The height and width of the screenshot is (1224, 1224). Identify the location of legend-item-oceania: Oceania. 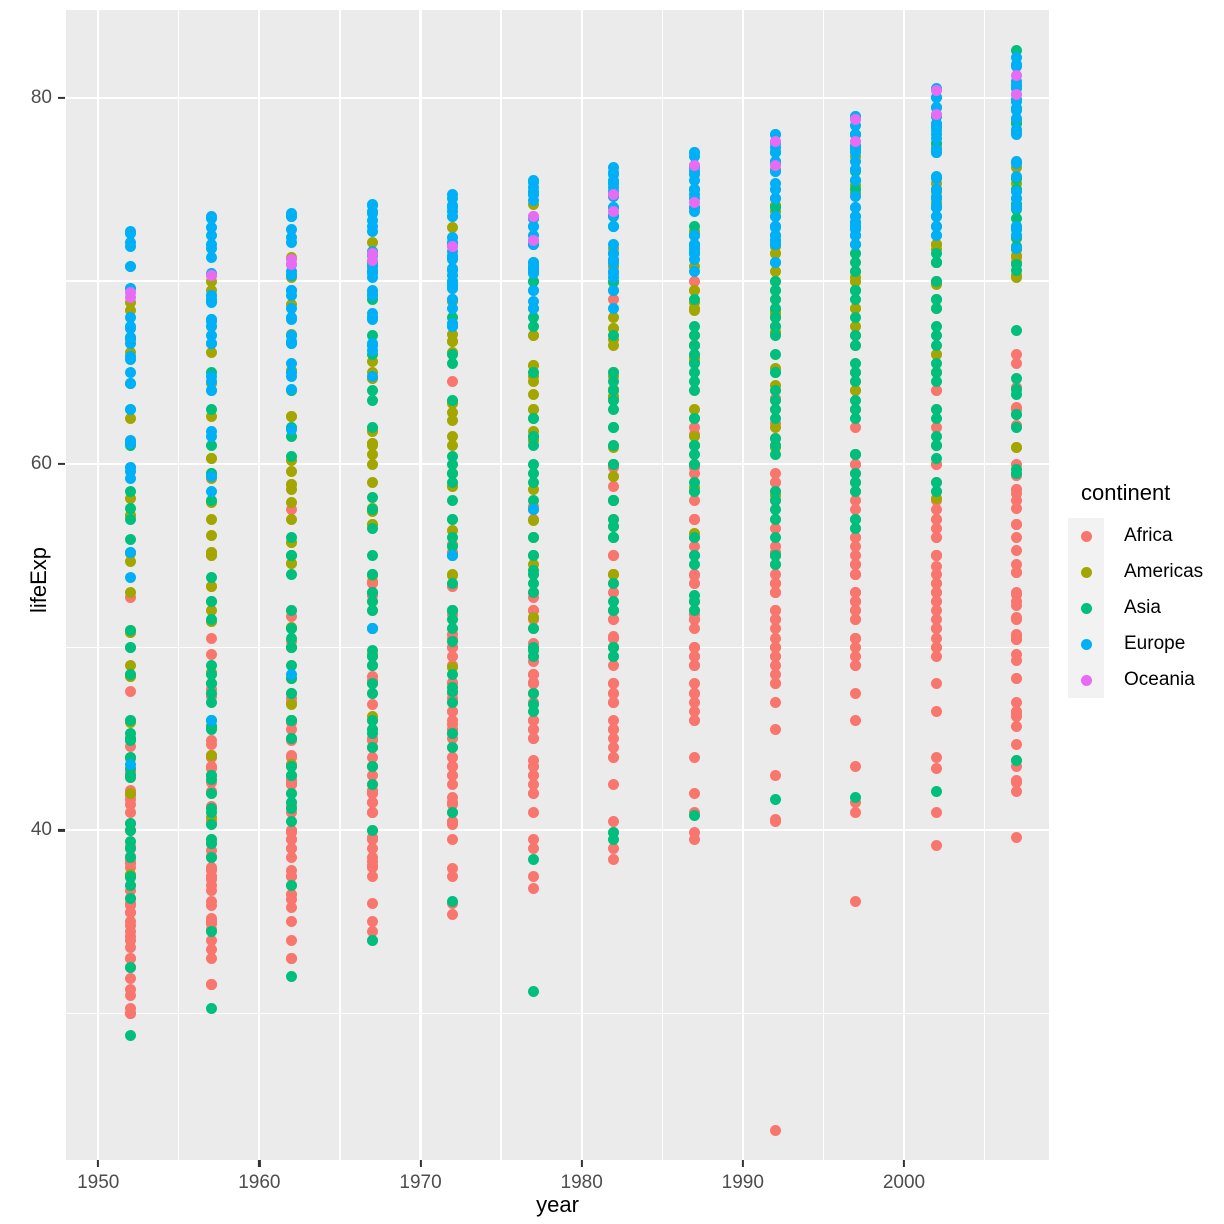
(1146, 680).